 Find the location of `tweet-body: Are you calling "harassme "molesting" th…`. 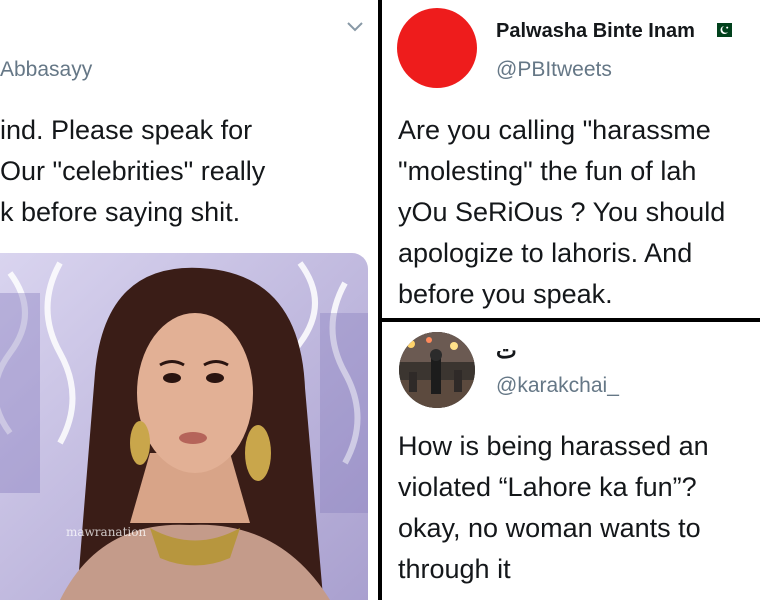

tweet-body: Are you calling "harassme "molesting" th… is located at coordinates (561, 212).